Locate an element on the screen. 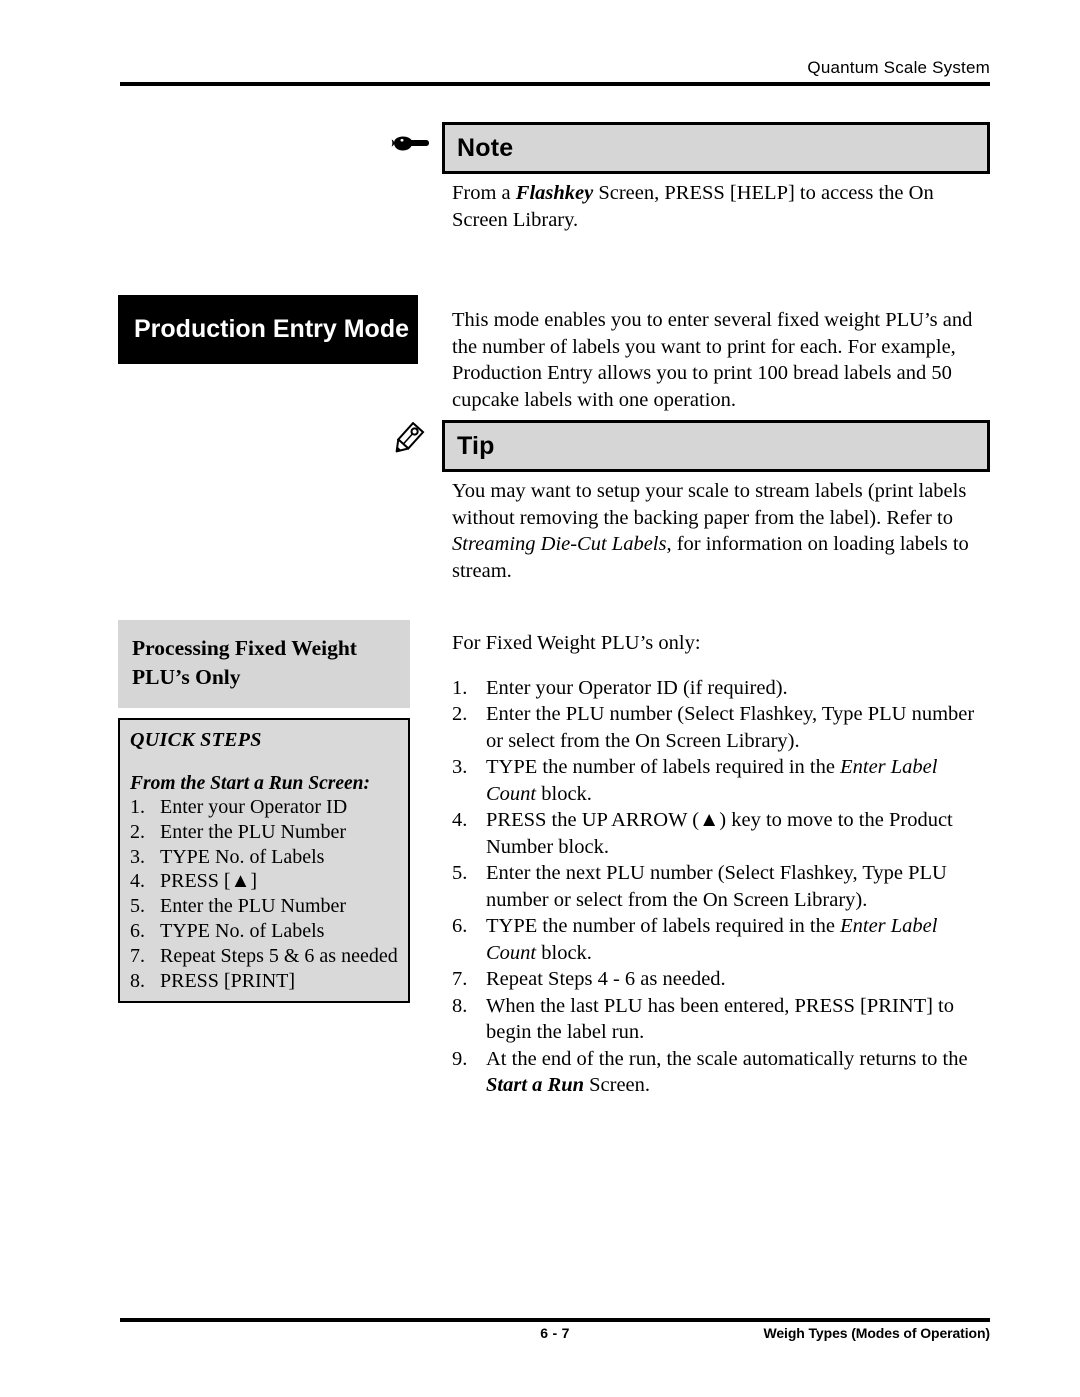  procedure-step-text-main: Enter your Operator ID (if required). is located at coordinates (637, 687).